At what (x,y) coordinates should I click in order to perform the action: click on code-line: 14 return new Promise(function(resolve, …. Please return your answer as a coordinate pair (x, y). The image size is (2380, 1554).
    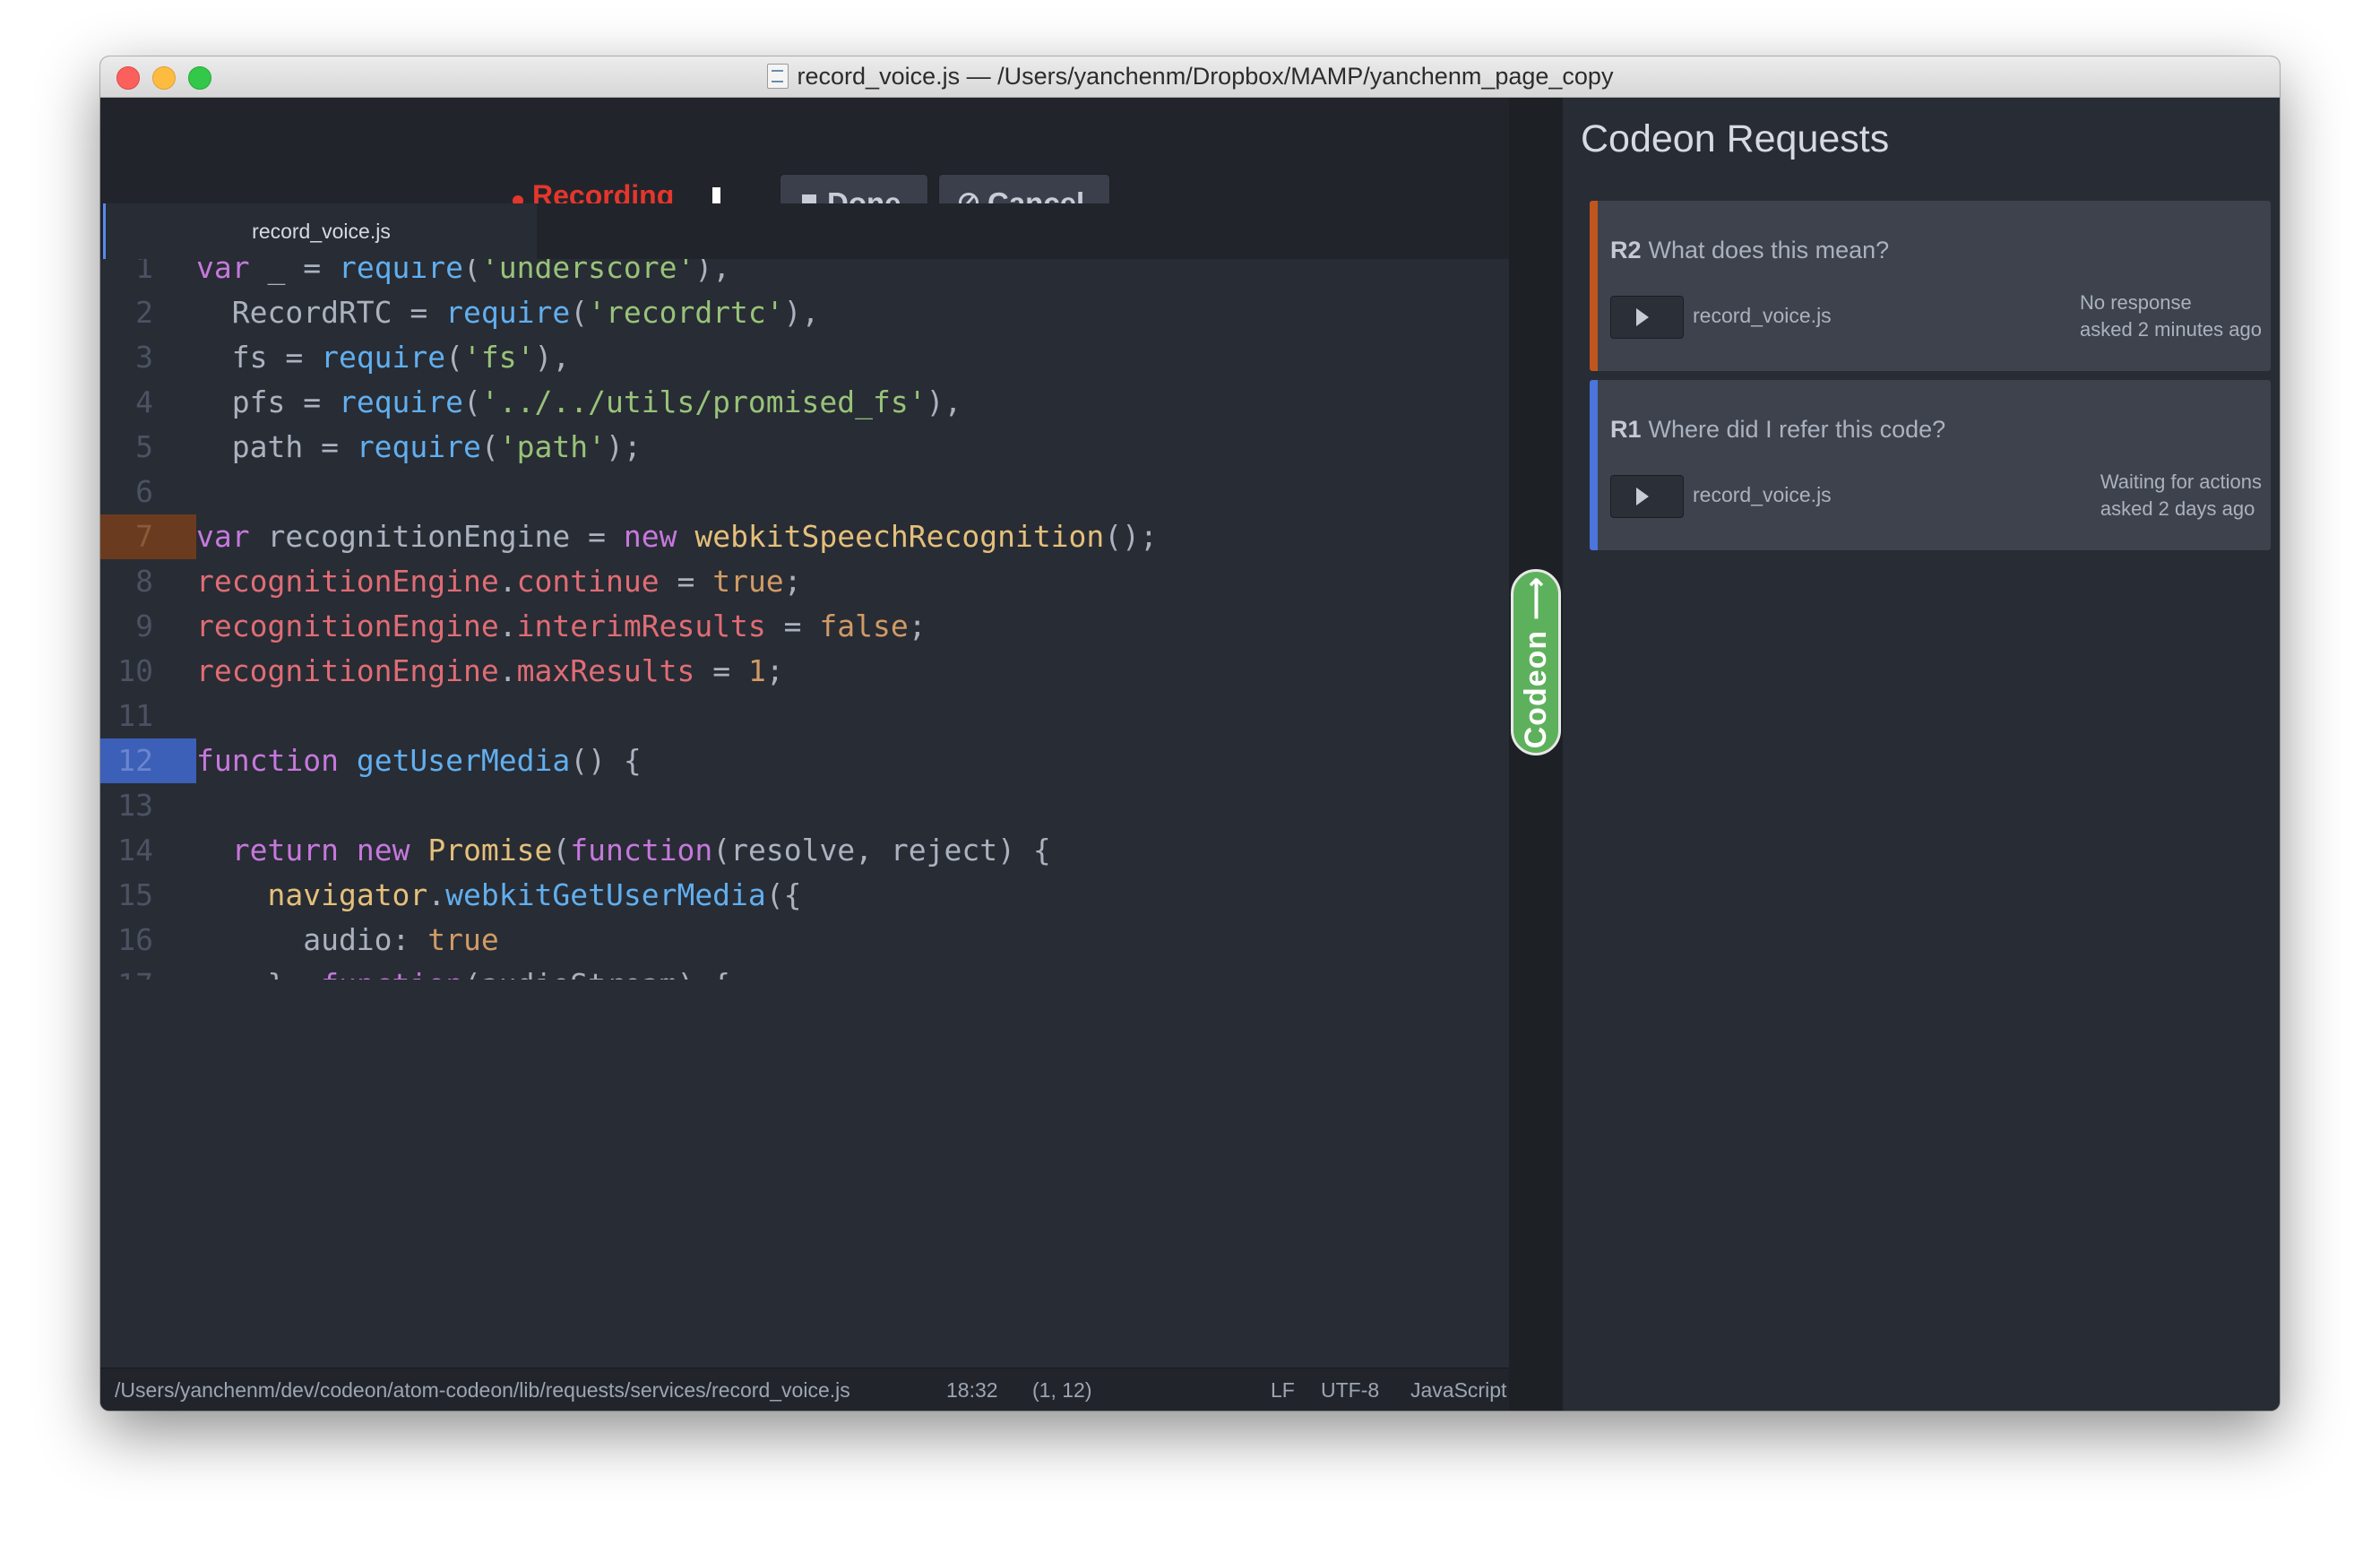
    Looking at the image, I should click on (804, 850).